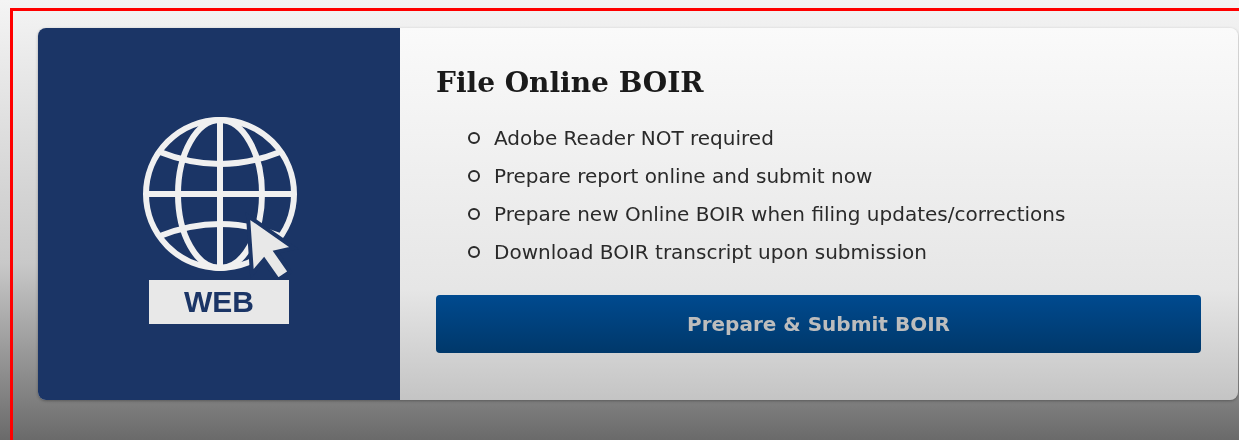 Image resolution: width=1239 pixels, height=440 pixels. I want to click on bullet-text: Prepare report online and submit now, so click(683, 176).